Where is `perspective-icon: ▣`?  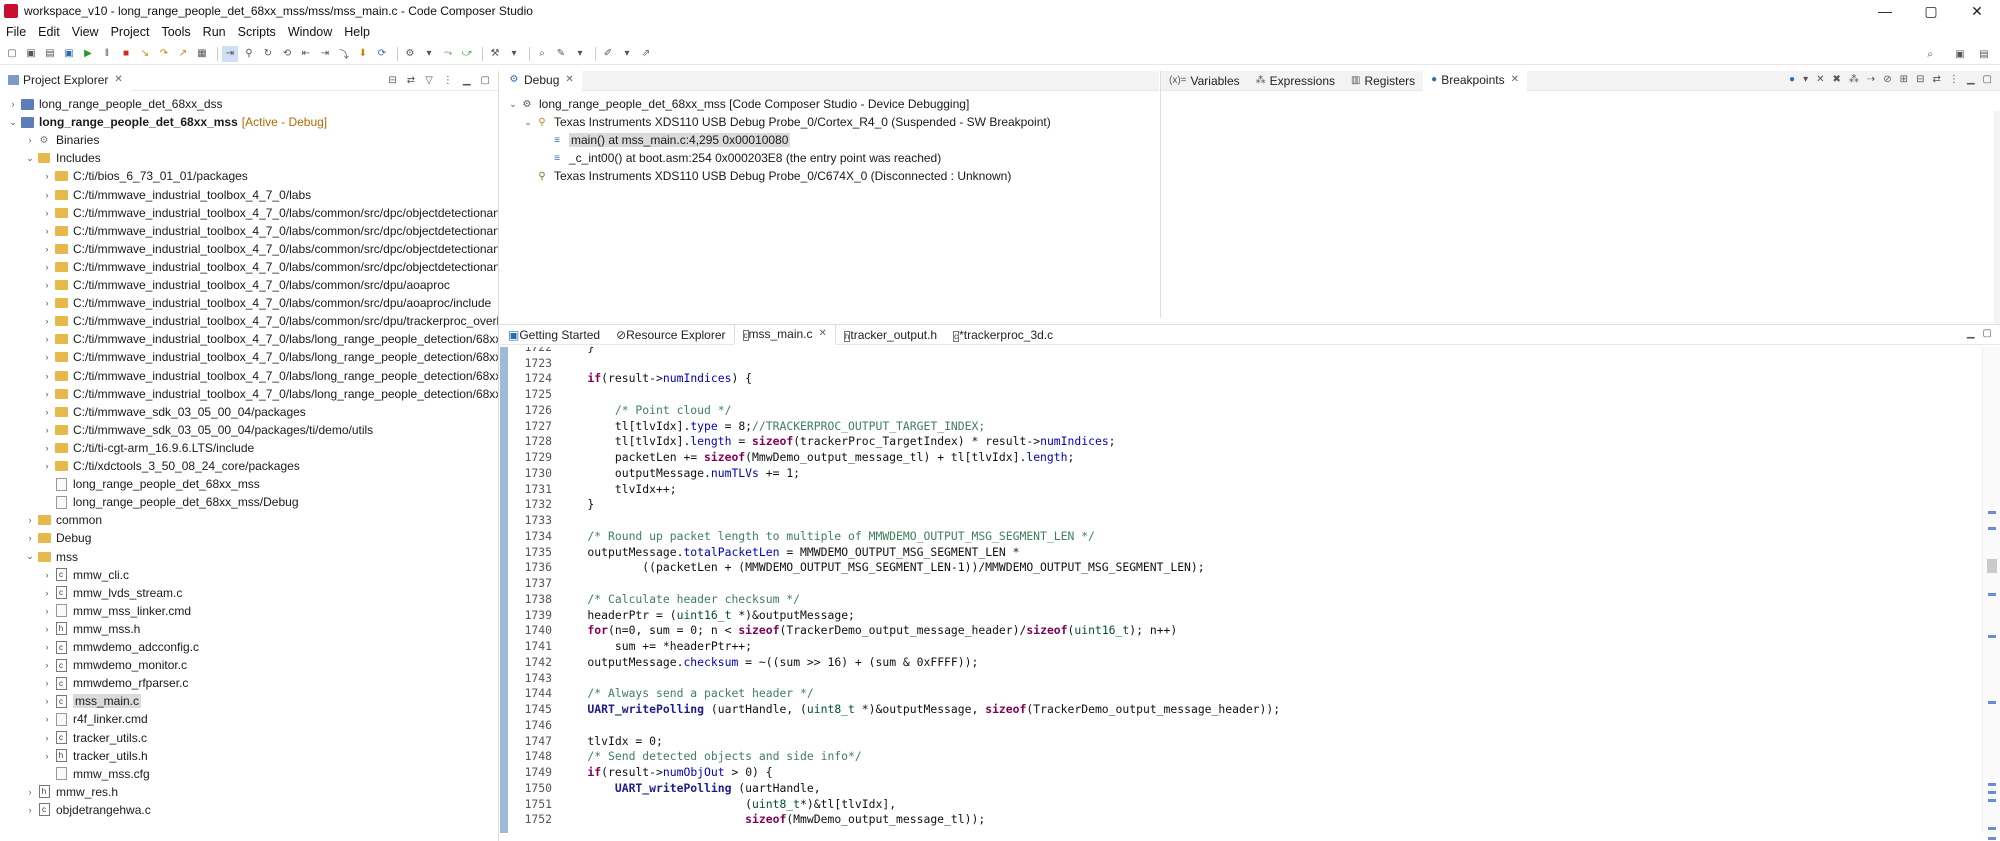 perspective-icon: ▣ is located at coordinates (1960, 54).